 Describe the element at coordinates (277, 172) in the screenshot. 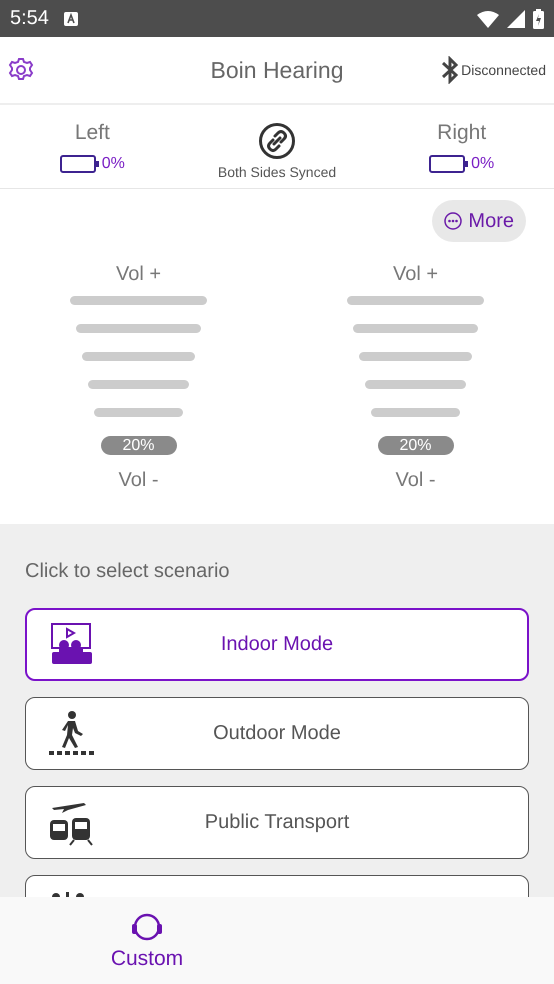

I see `sync-status: Both Sides Synced` at that location.